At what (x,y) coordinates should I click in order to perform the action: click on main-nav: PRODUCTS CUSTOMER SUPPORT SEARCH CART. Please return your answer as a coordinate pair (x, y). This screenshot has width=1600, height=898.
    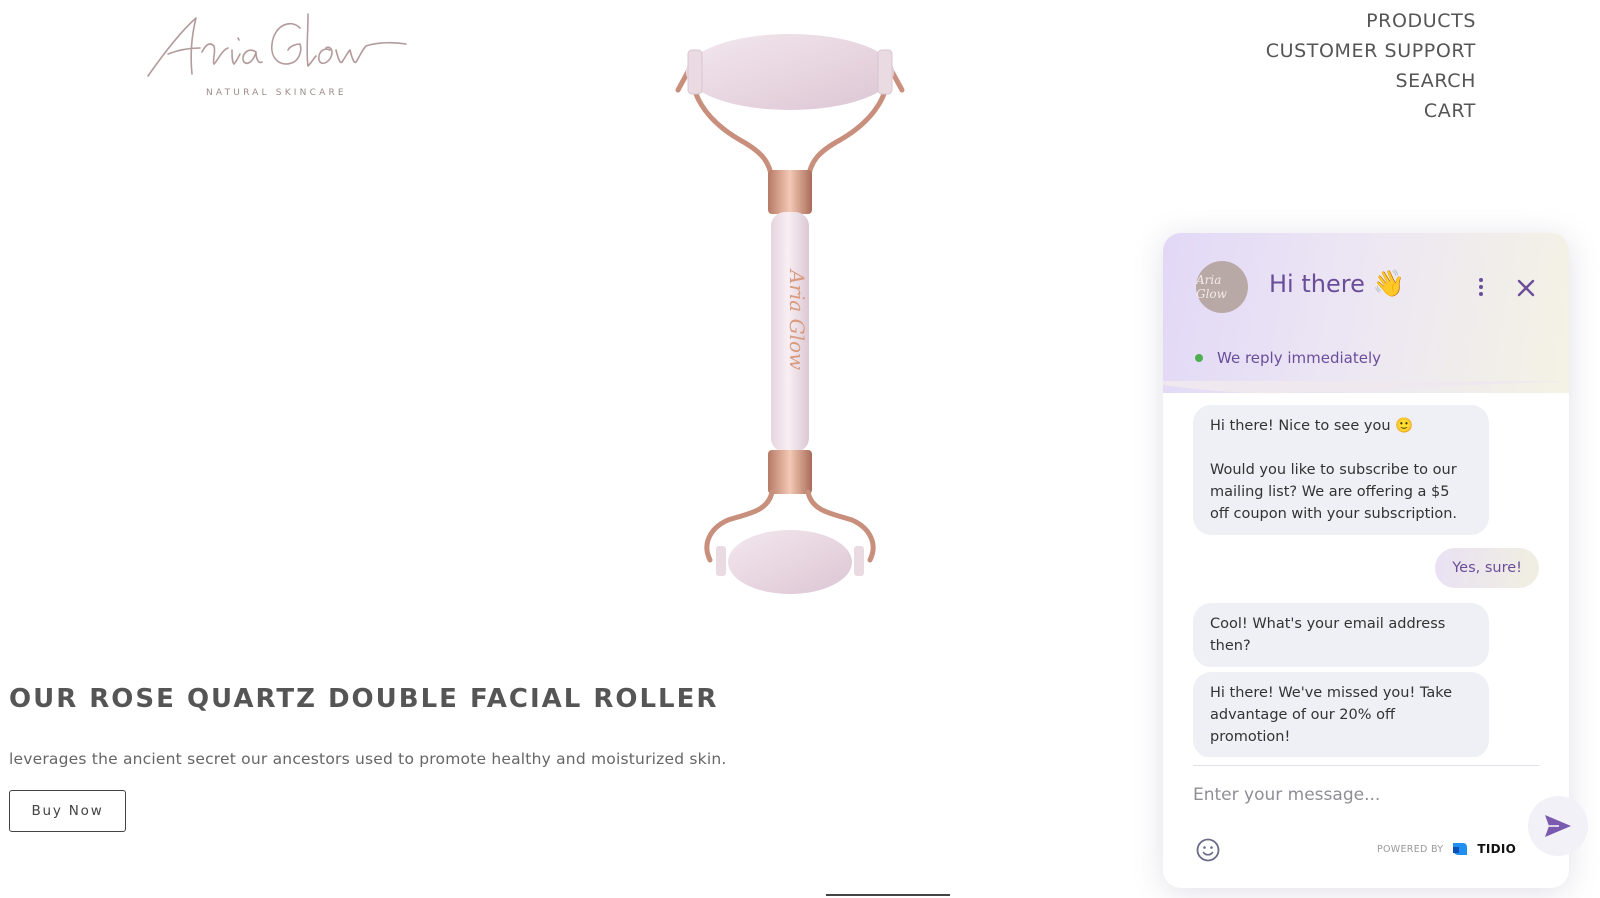
    Looking at the image, I should click on (1371, 66).